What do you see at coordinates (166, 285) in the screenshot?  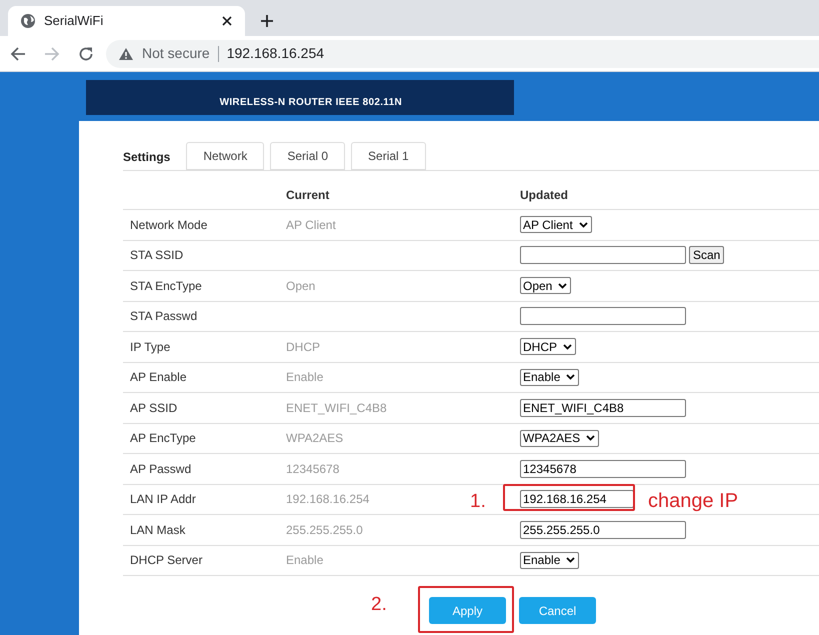 I see `field-label: STA EncType` at bounding box center [166, 285].